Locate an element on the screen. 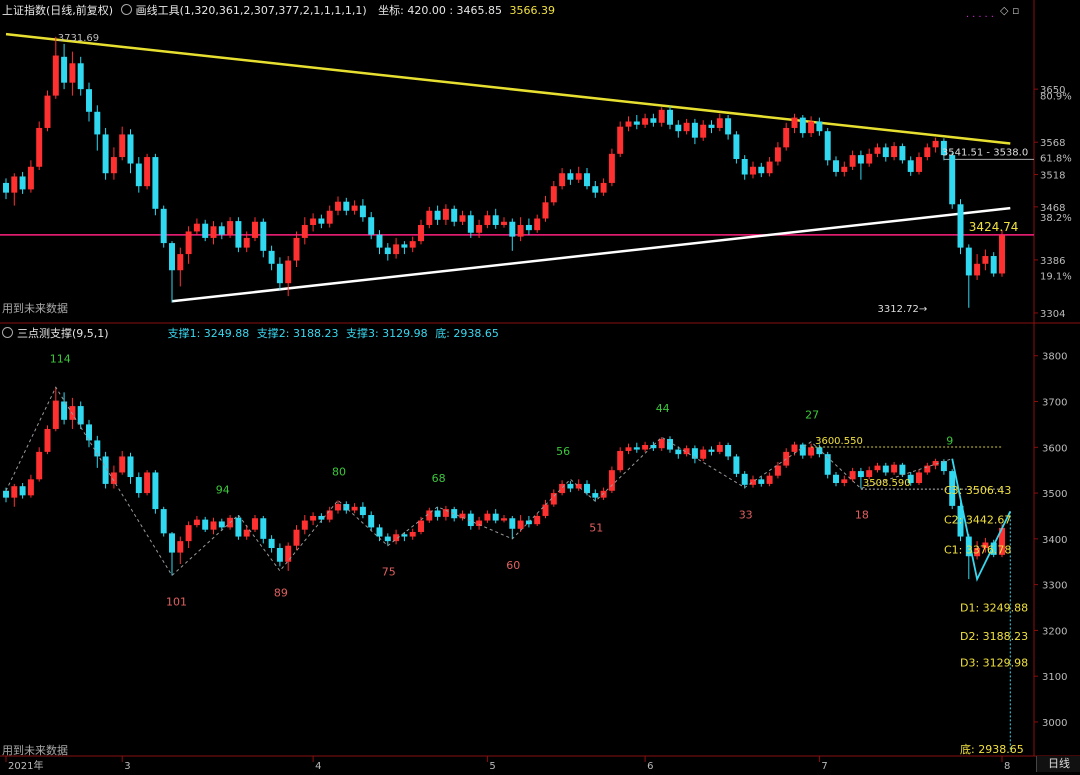 The width and height of the screenshot is (1080, 775). fib-pct-label: 19.1% is located at coordinates (1056, 276).